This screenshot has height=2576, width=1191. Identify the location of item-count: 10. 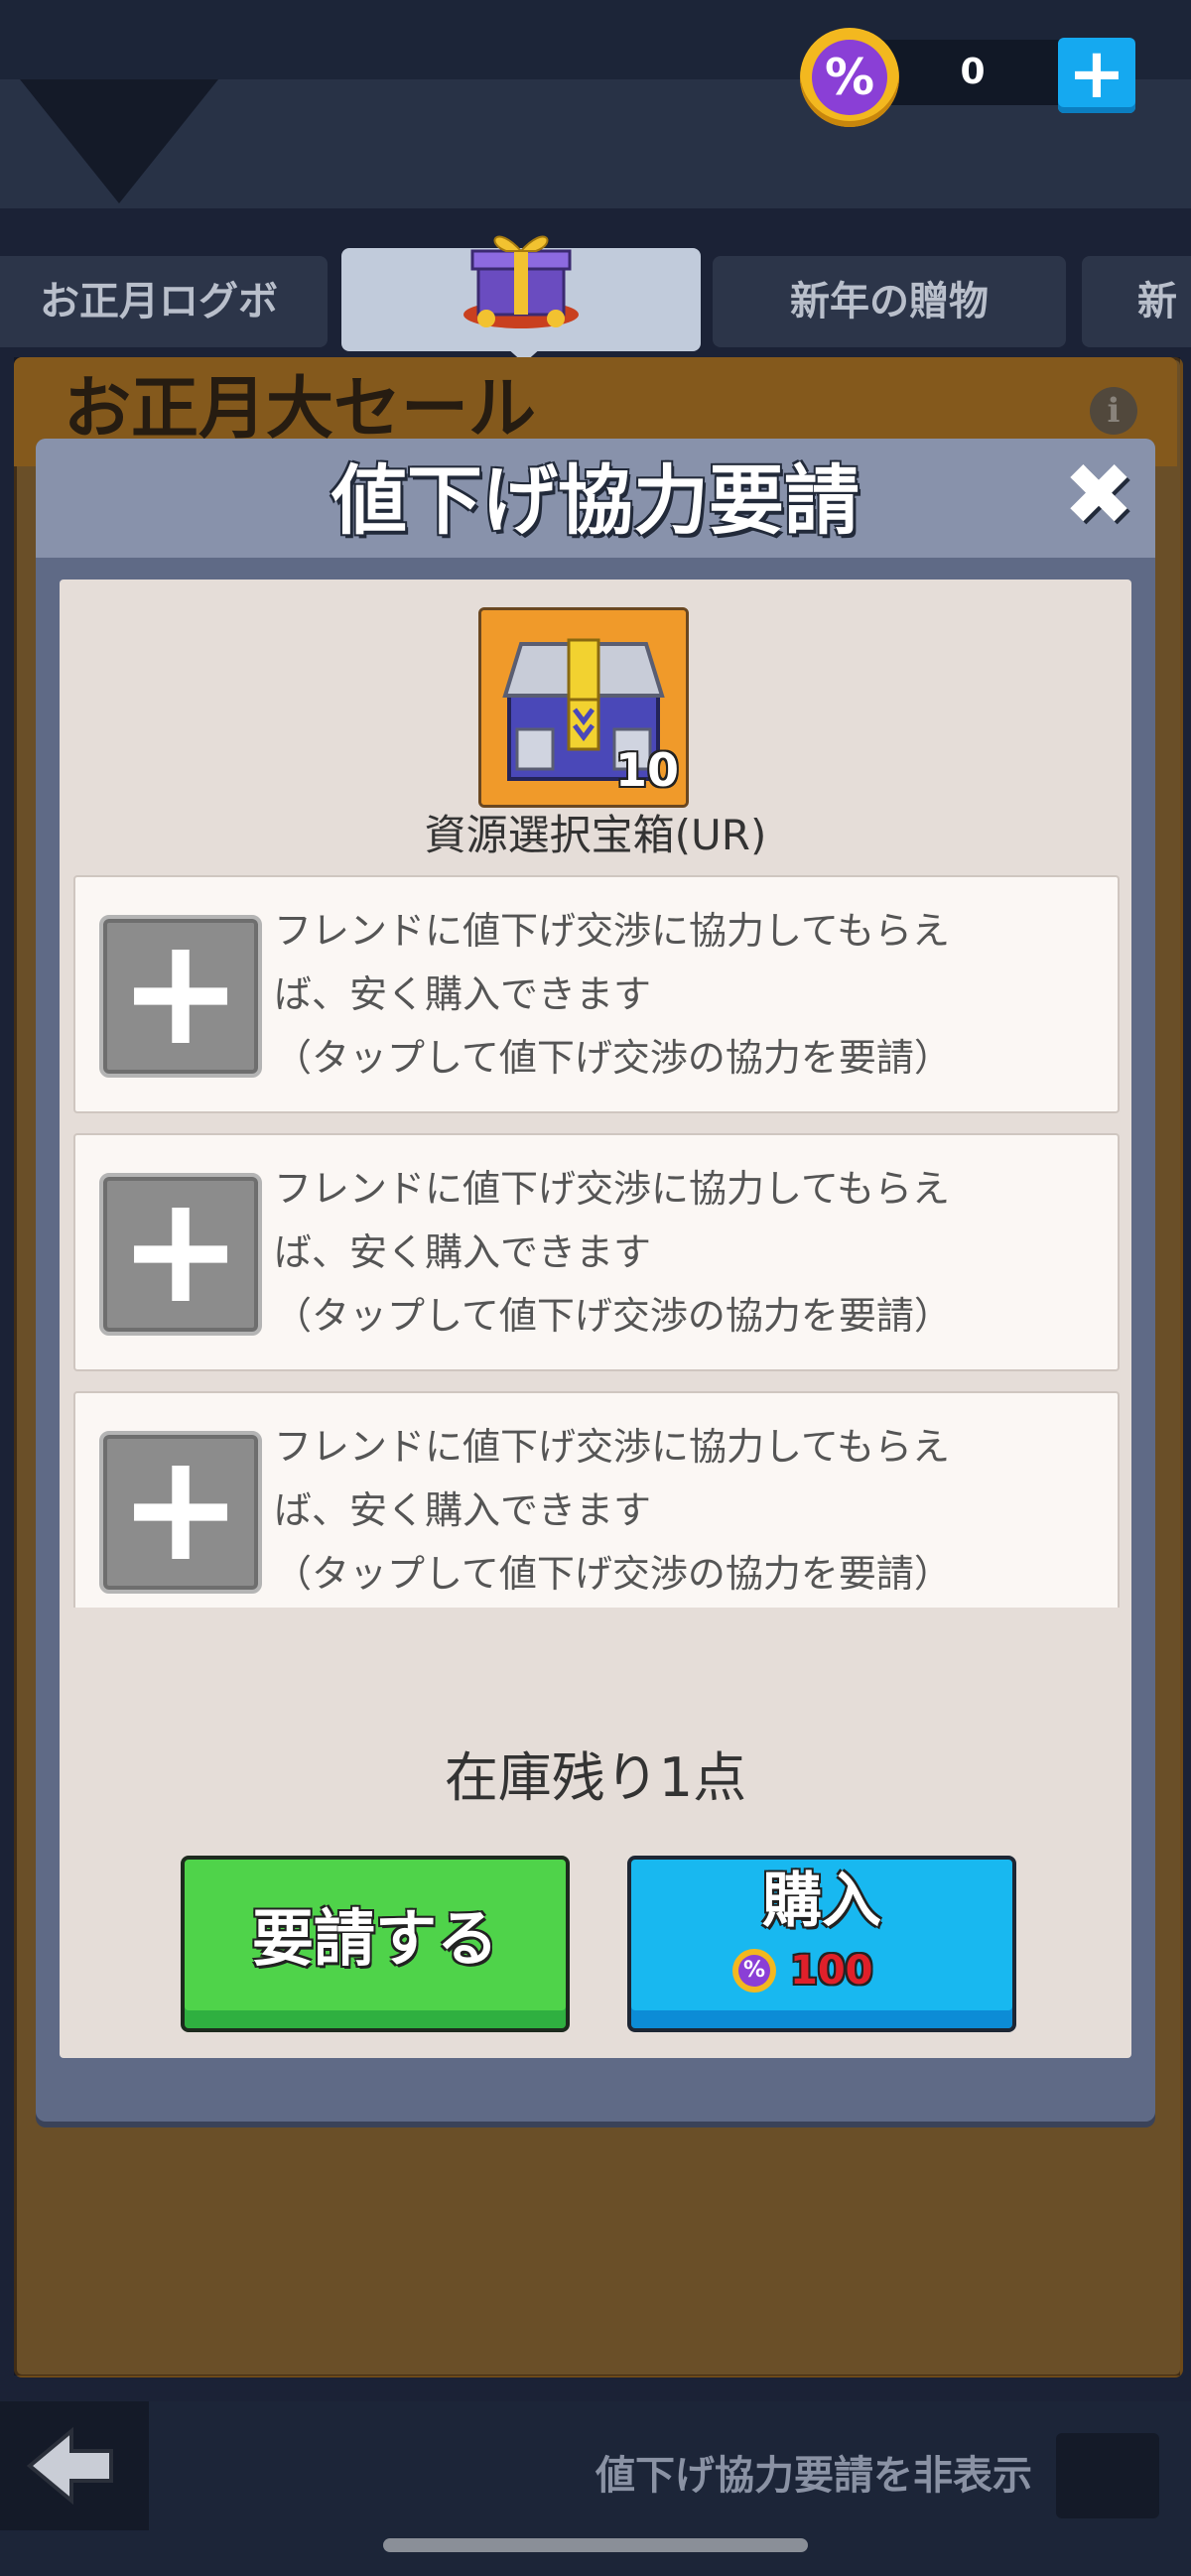
(647, 770).